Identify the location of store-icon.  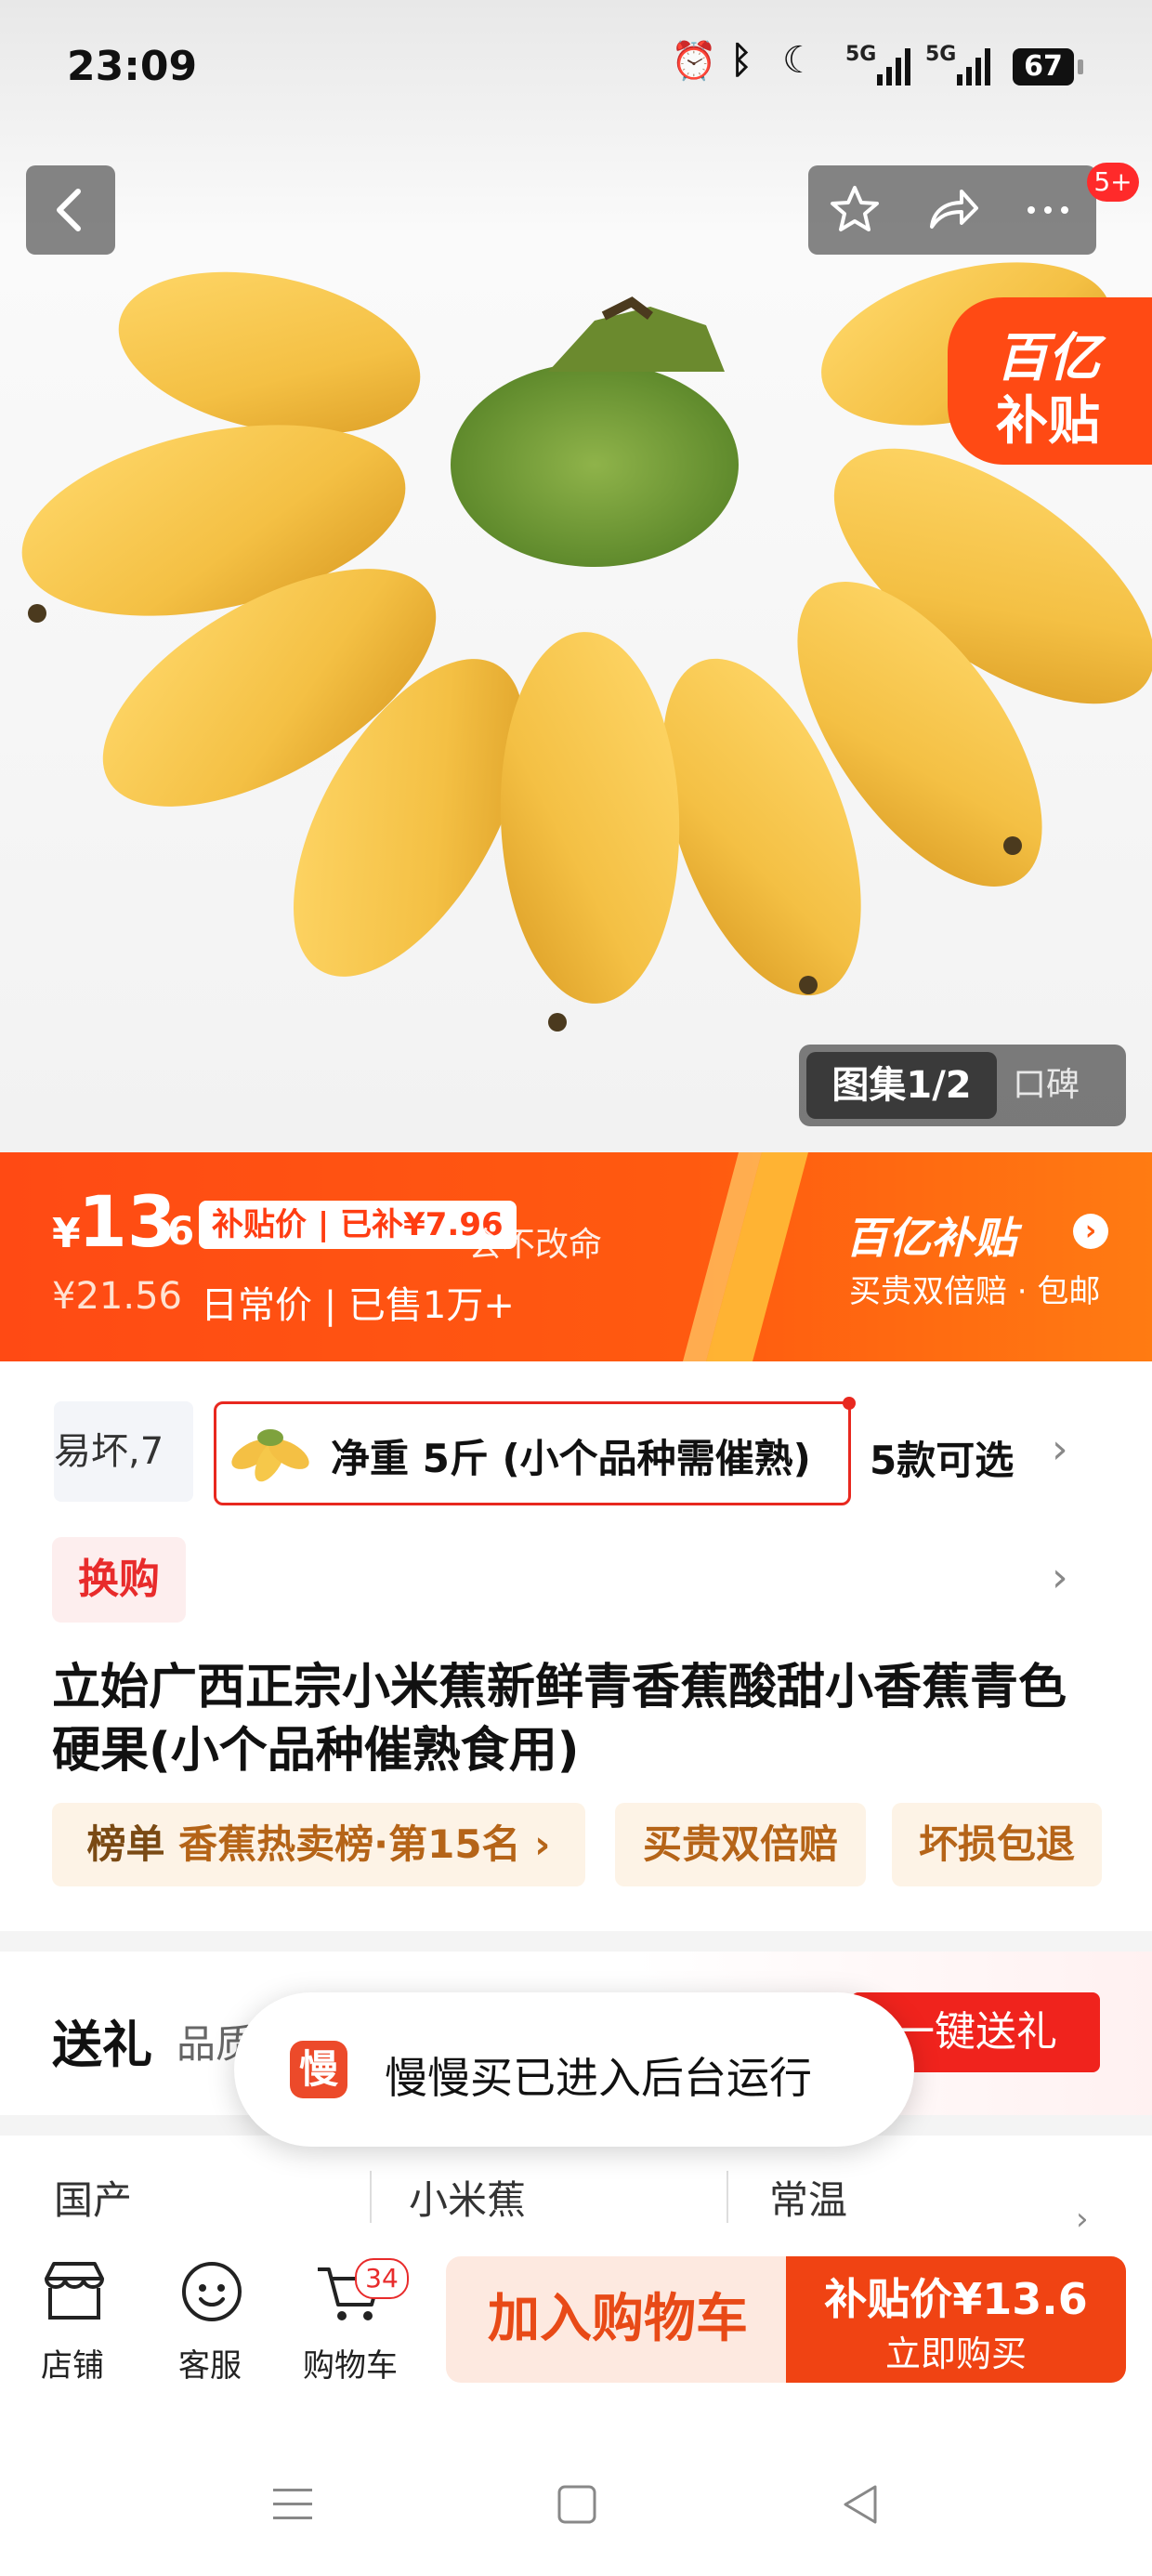
(74, 2291).